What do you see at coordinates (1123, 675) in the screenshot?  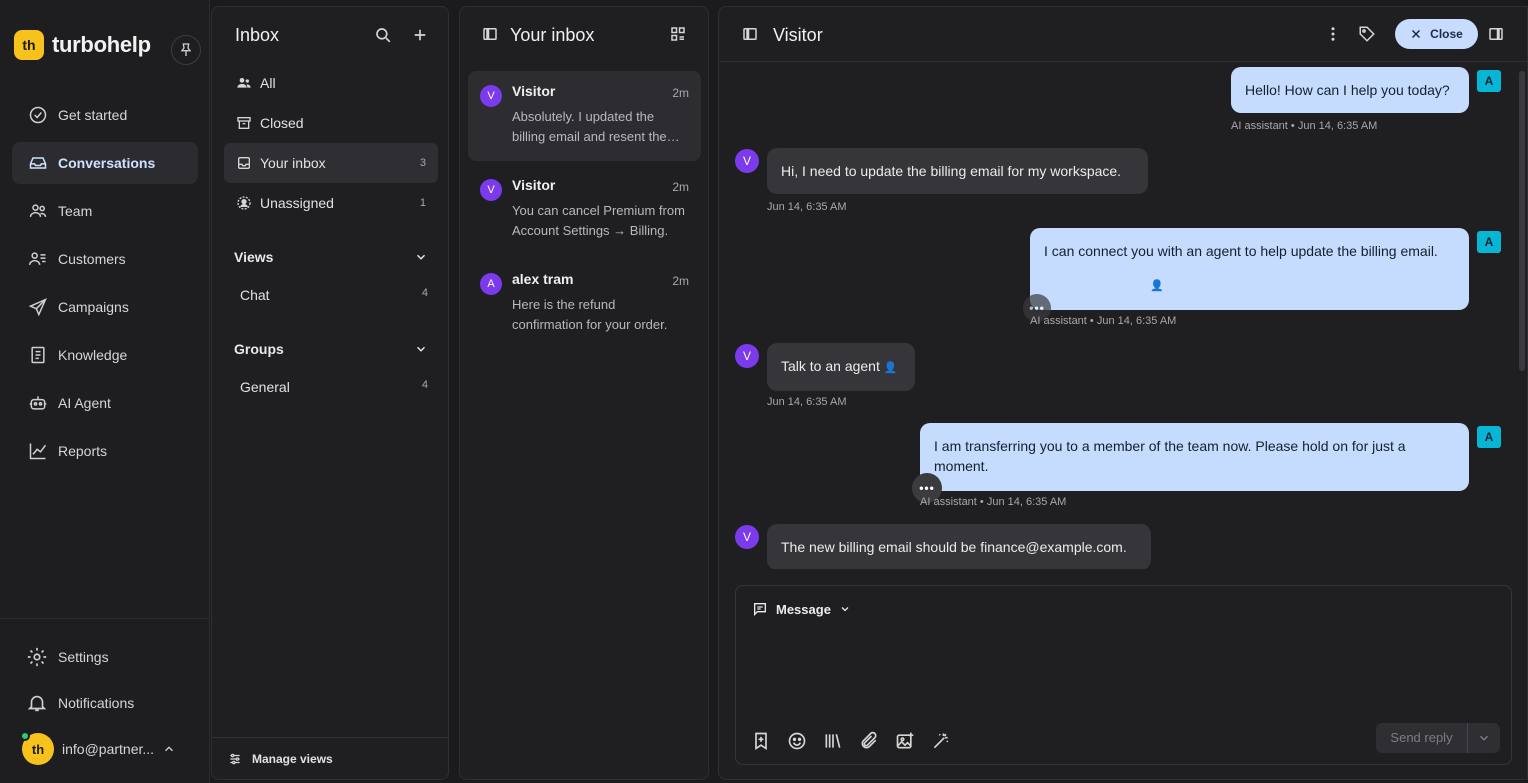 I see `reply-composer: Message Send reply` at bounding box center [1123, 675].